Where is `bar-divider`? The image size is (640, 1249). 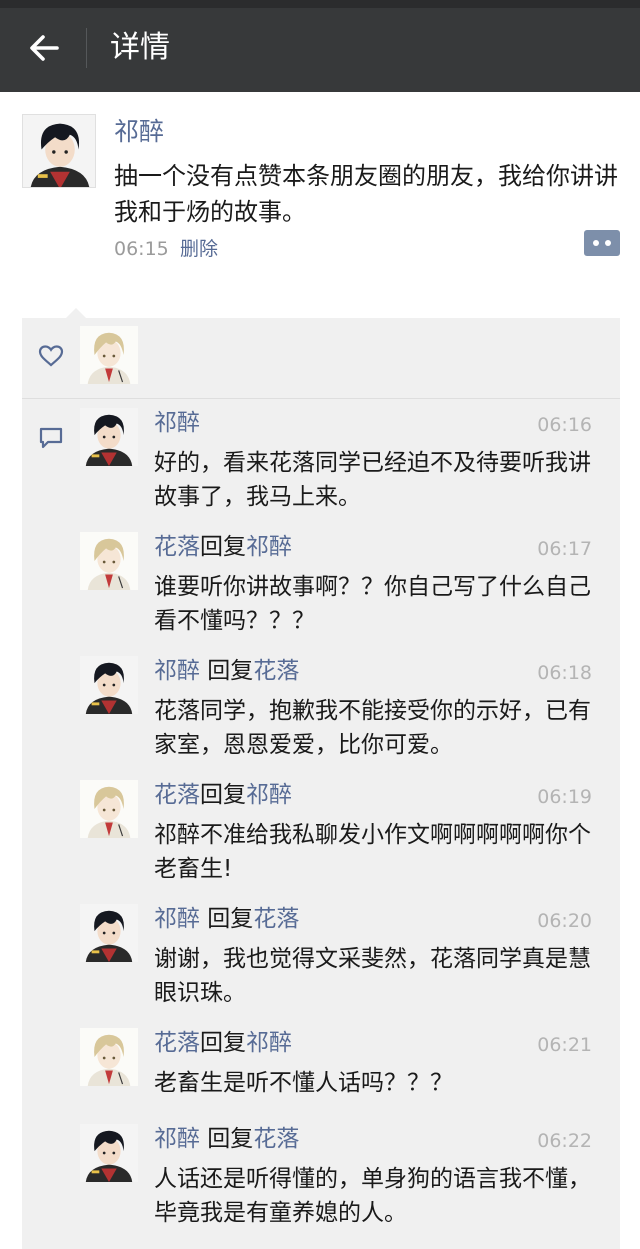
bar-divider is located at coordinates (86, 48).